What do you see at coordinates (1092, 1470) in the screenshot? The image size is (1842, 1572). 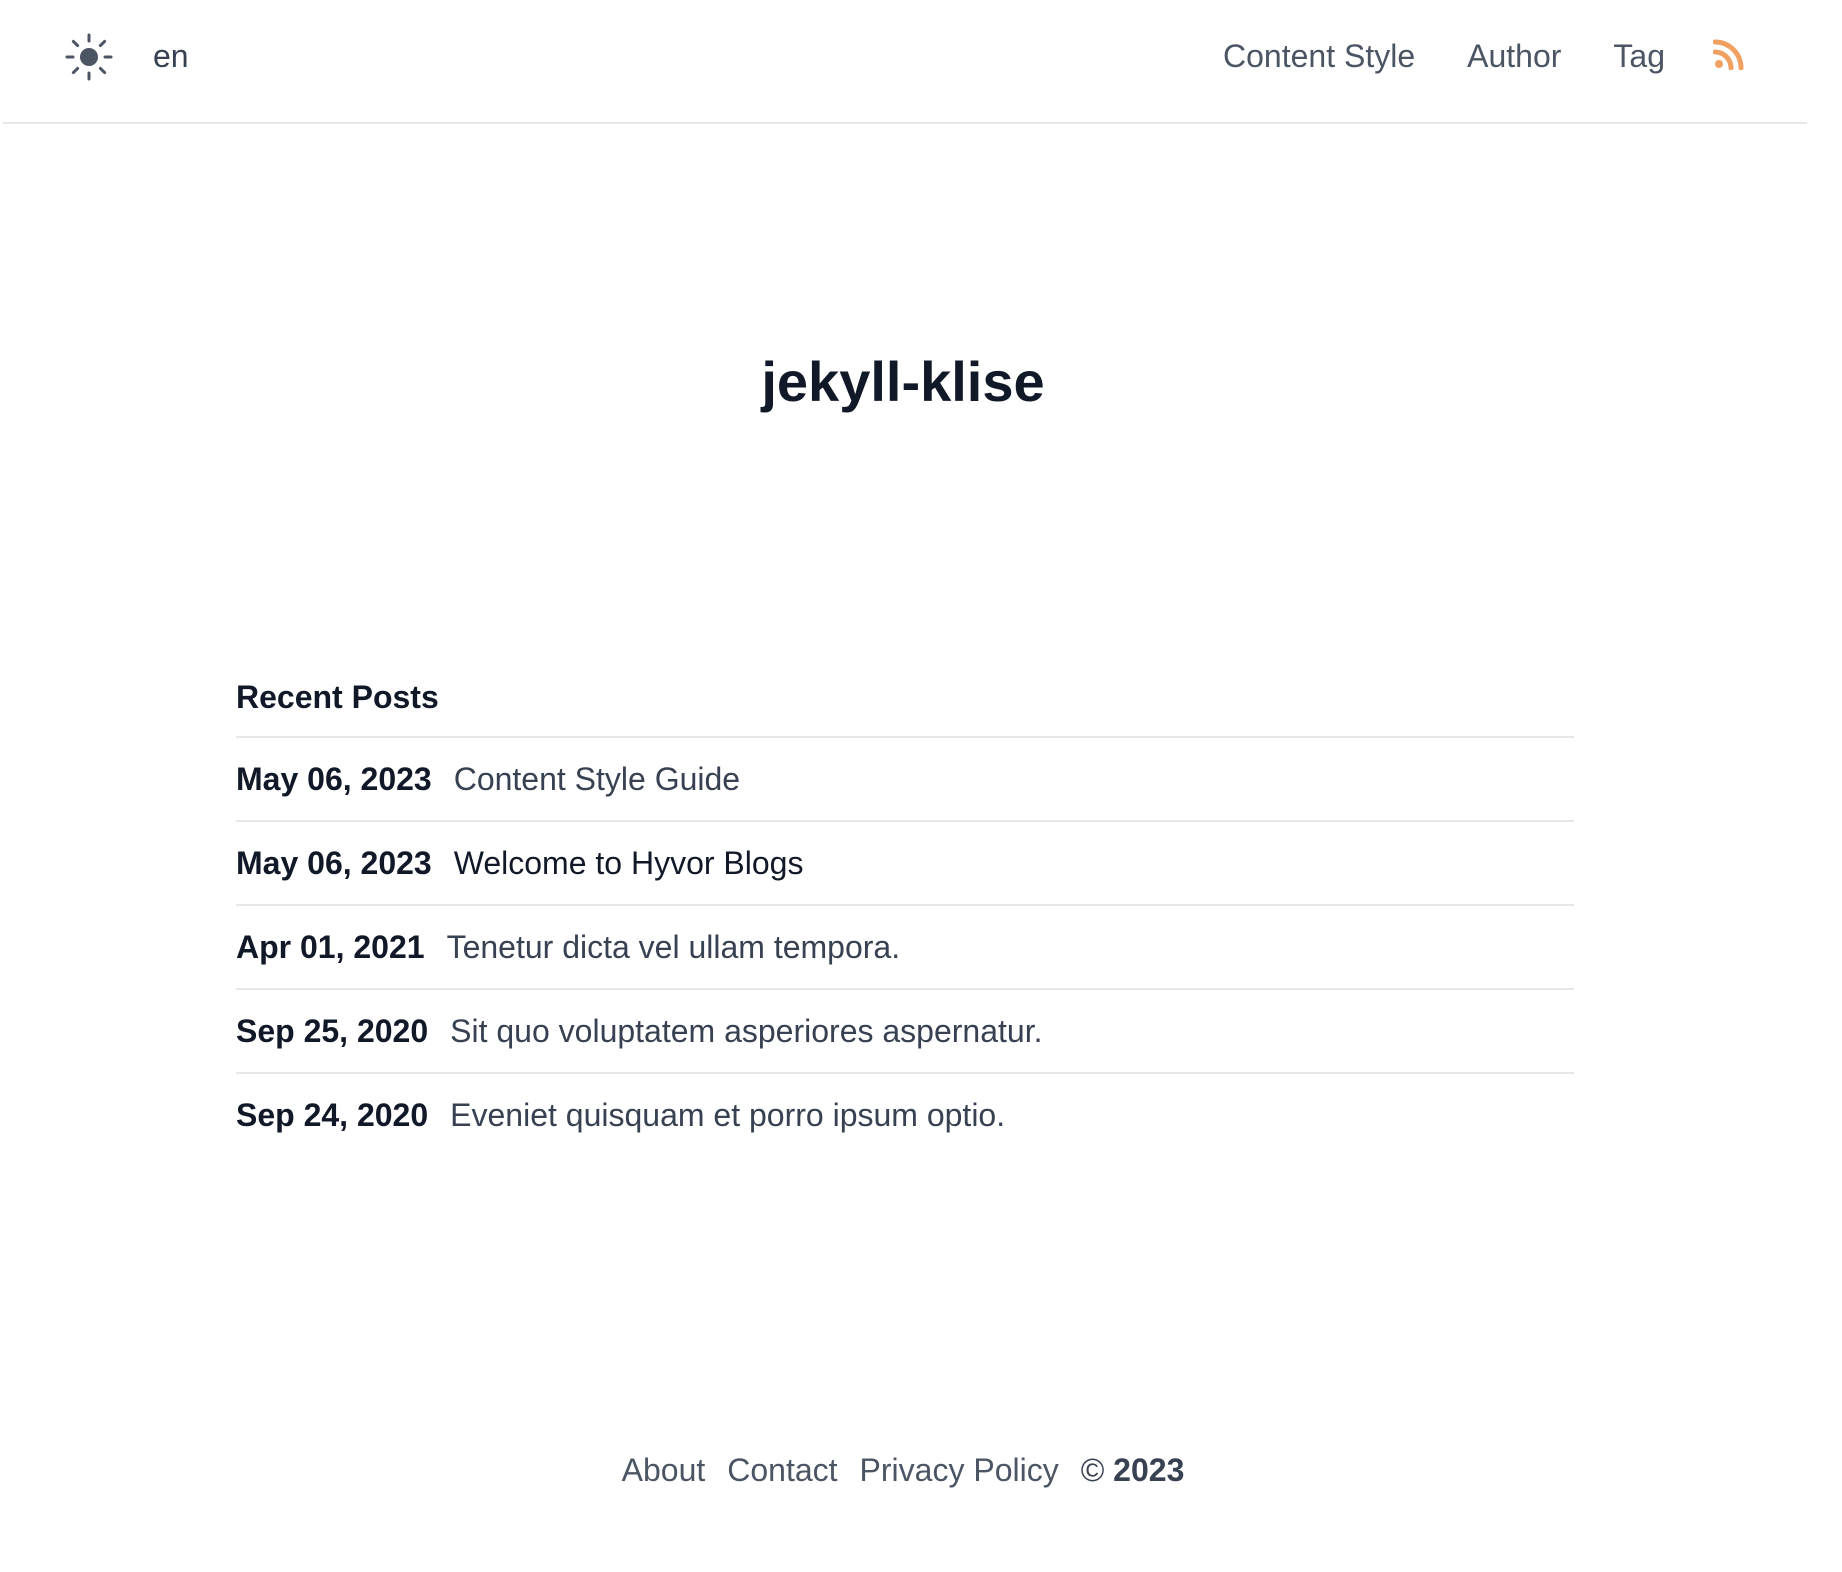 I see `copyright-symbol: ©` at bounding box center [1092, 1470].